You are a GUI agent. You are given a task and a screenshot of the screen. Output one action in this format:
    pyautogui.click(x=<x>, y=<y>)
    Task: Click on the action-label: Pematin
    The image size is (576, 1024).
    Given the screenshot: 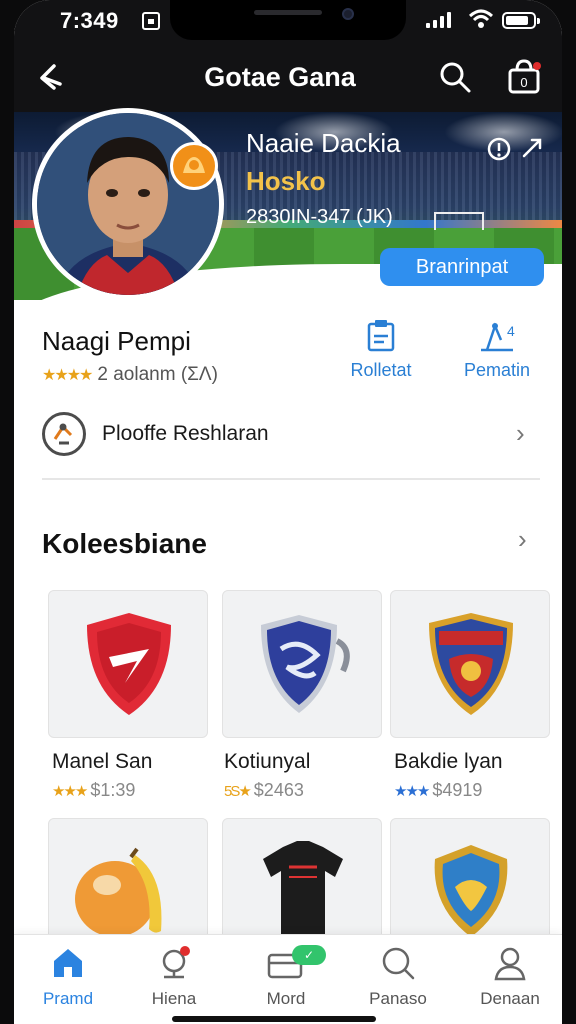 What is the action you would take?
    pyautogui.click(x=497, y=370)
    